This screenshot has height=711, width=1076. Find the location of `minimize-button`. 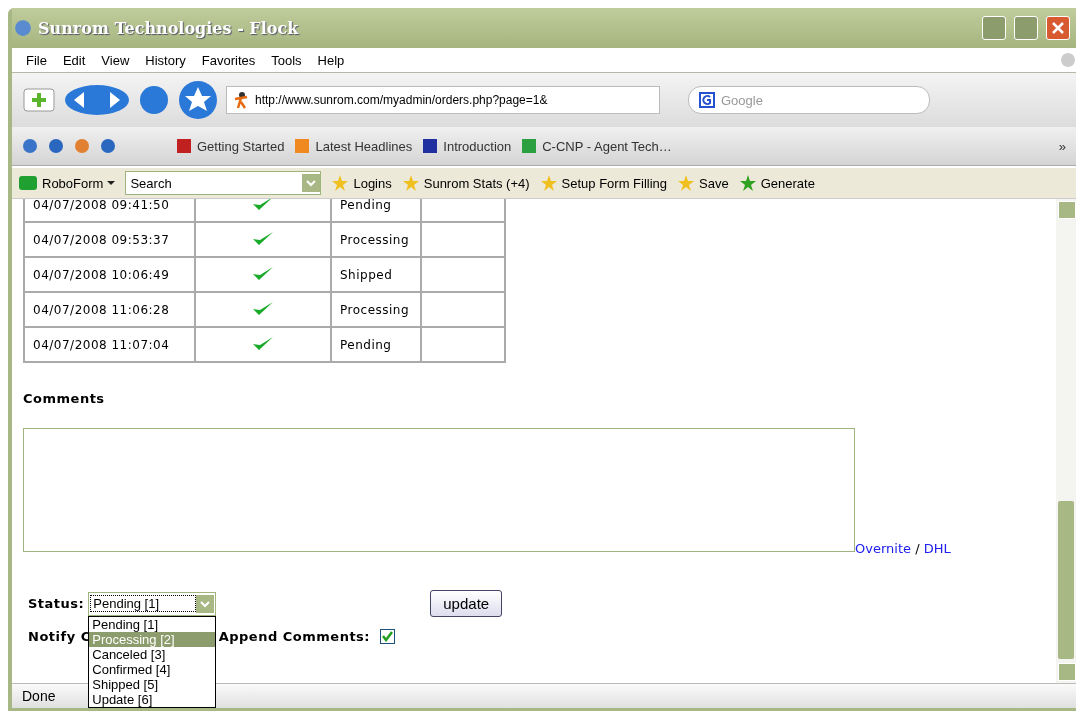

minimize-button is located at coordinates (994, 28).